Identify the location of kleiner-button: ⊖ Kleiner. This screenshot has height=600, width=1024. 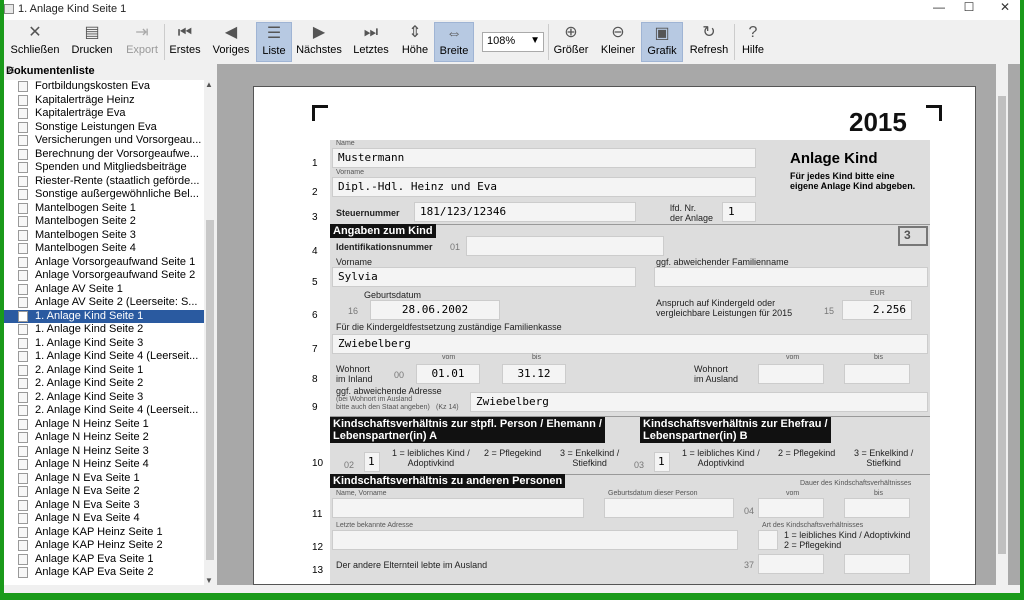
(618, 42).